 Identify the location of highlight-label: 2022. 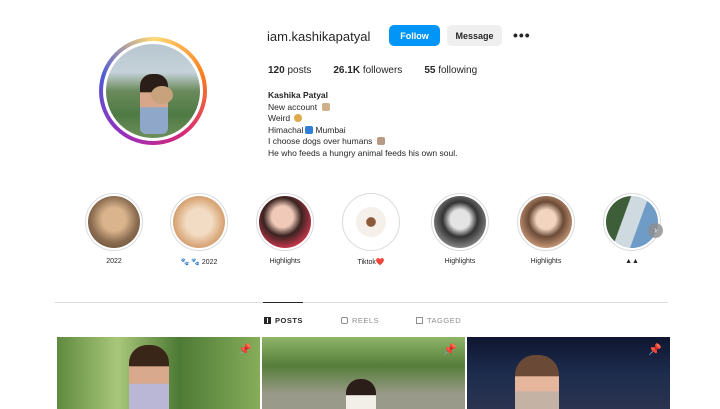
(114, 261).